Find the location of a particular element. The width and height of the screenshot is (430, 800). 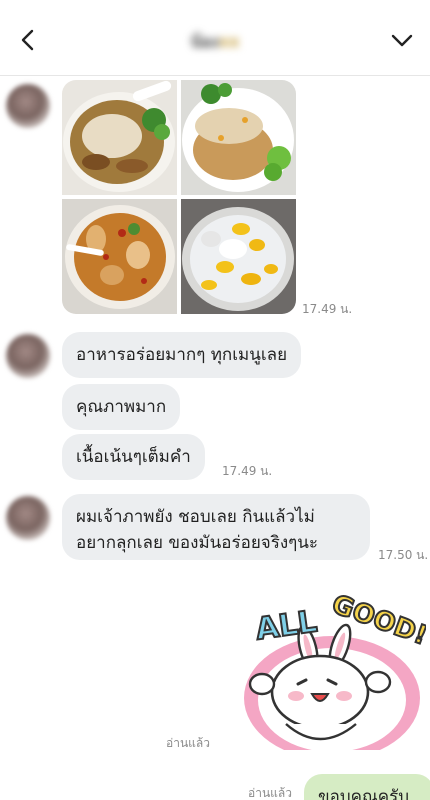

chat-header: น้องxx is located at coordinates (215, 38).